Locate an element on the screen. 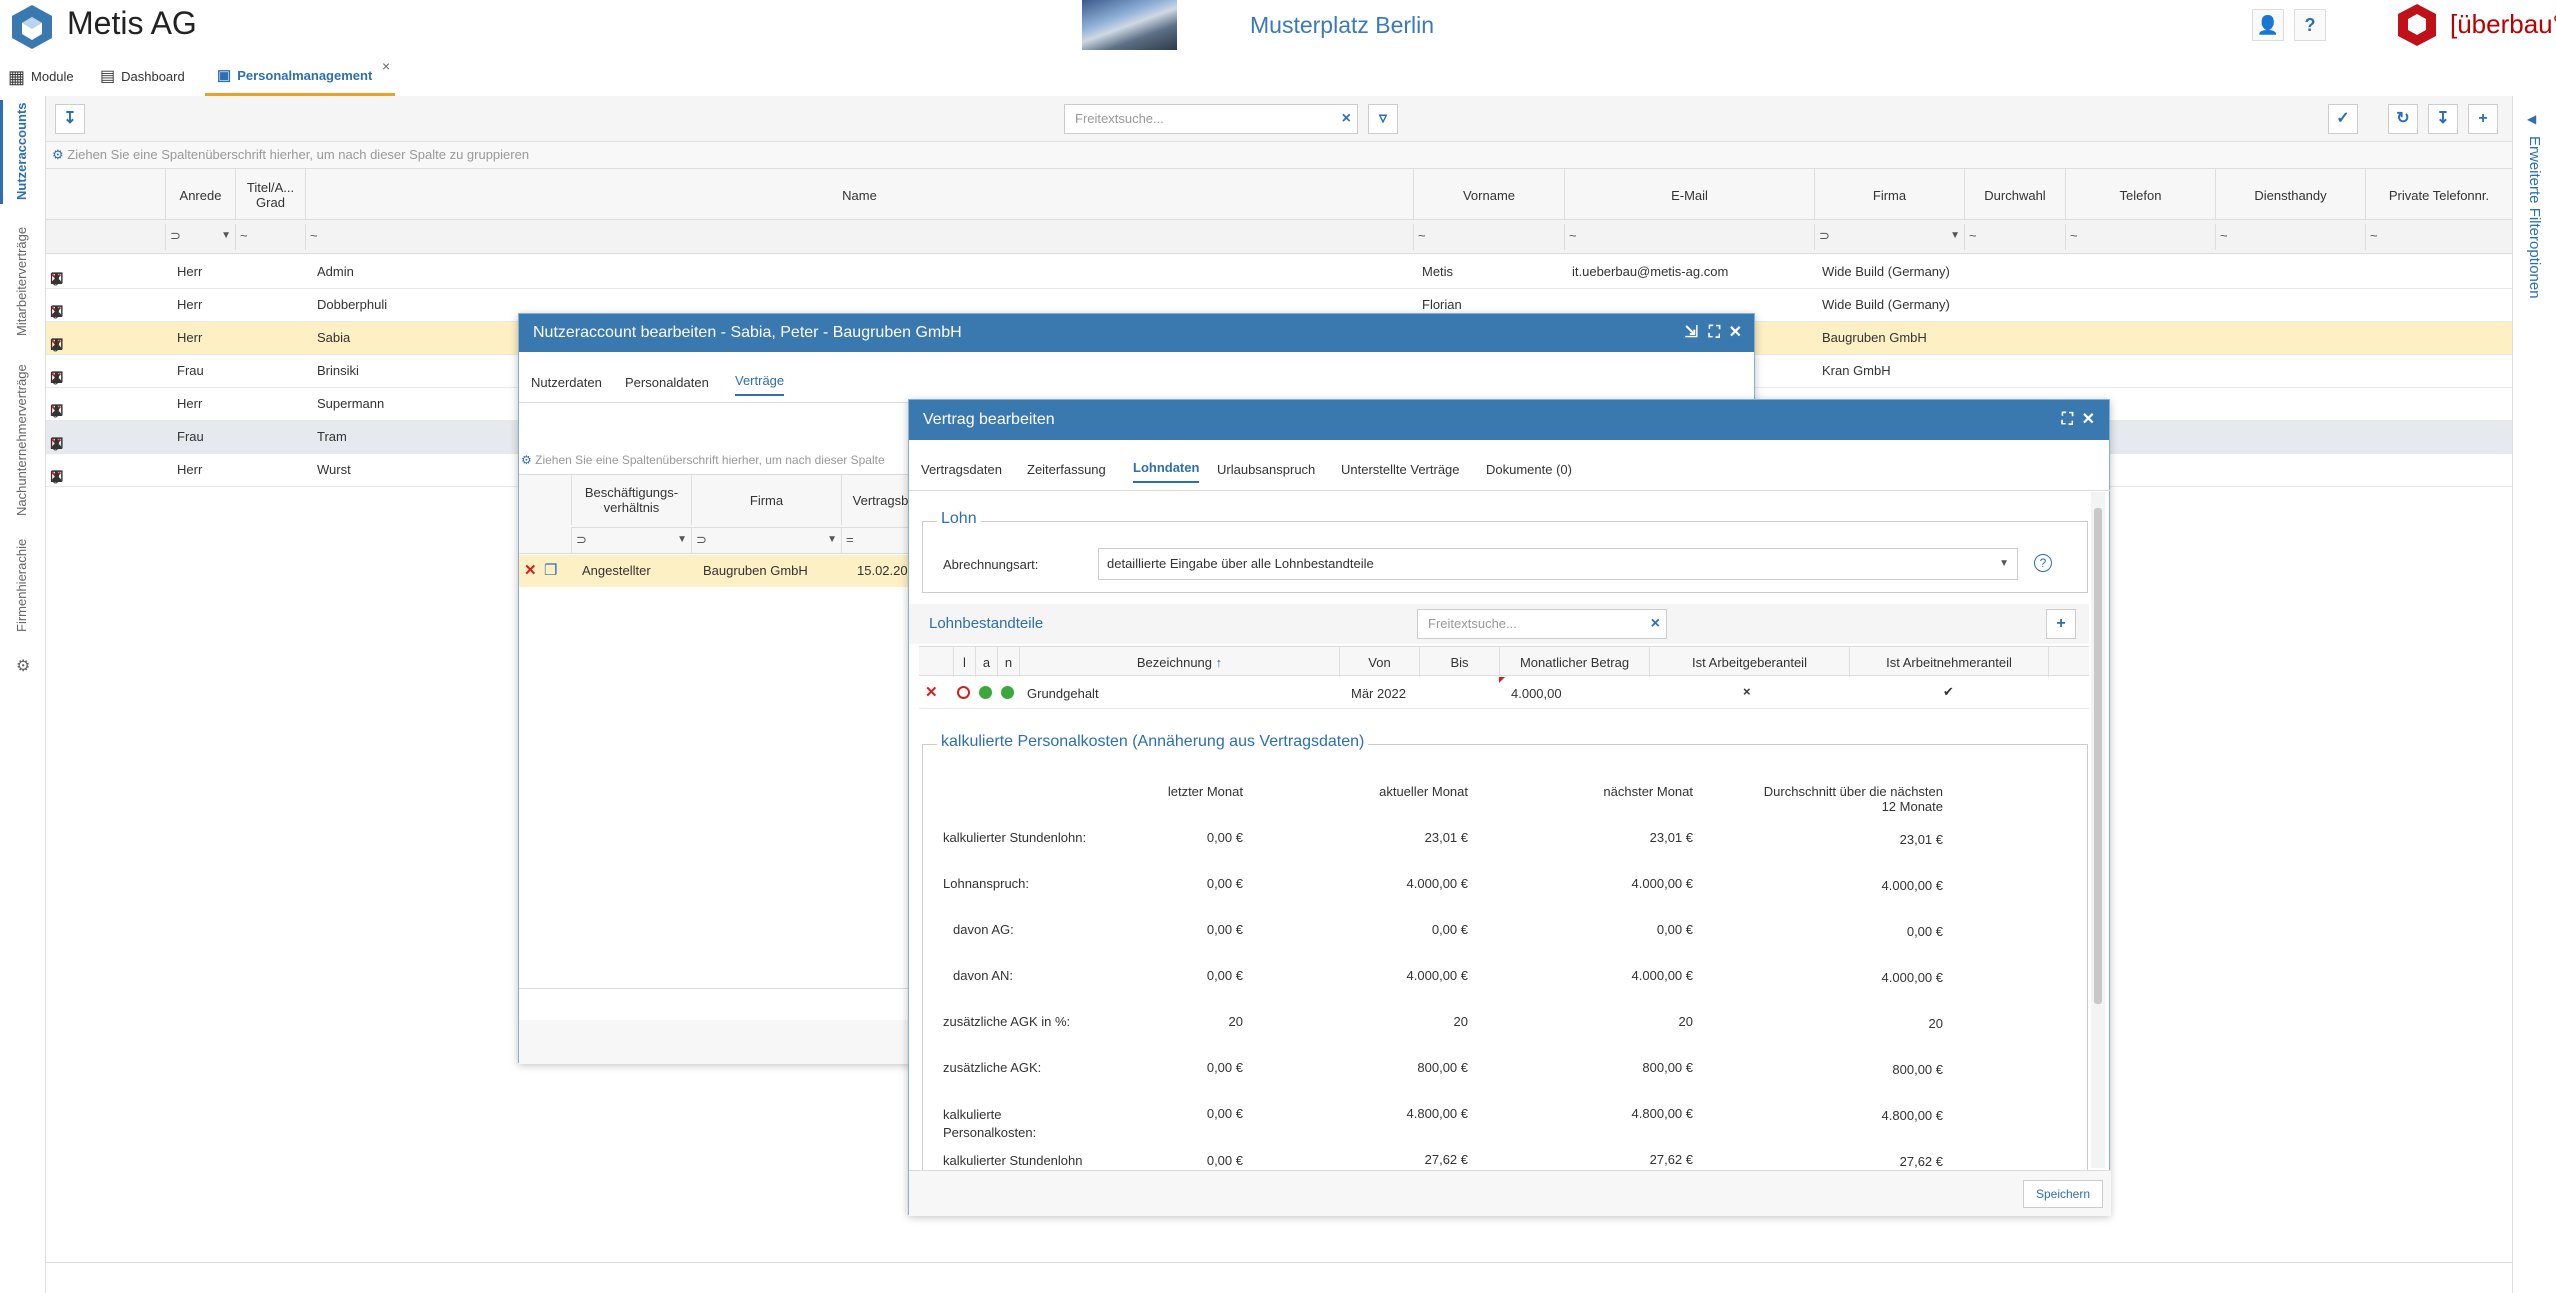  tab-nutzerdaten: Nutzerdaten is located at coordinates (566, 382).